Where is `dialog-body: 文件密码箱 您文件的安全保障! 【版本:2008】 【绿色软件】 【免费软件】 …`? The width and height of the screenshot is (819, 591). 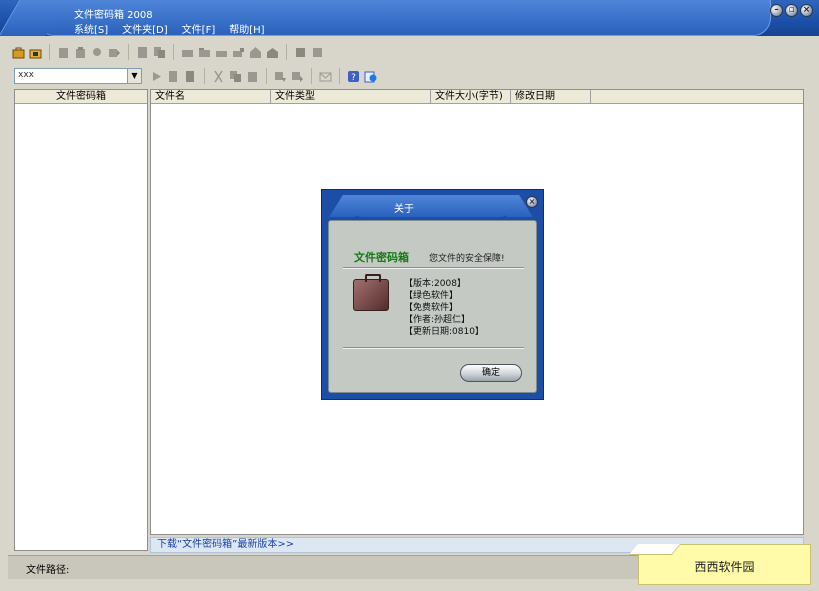
dialog-body: 文件密码箱 您文件的安全保障! 【版本:2008】 【绿色软件】 【免费软件】 … is located at coordinates (432, 306).